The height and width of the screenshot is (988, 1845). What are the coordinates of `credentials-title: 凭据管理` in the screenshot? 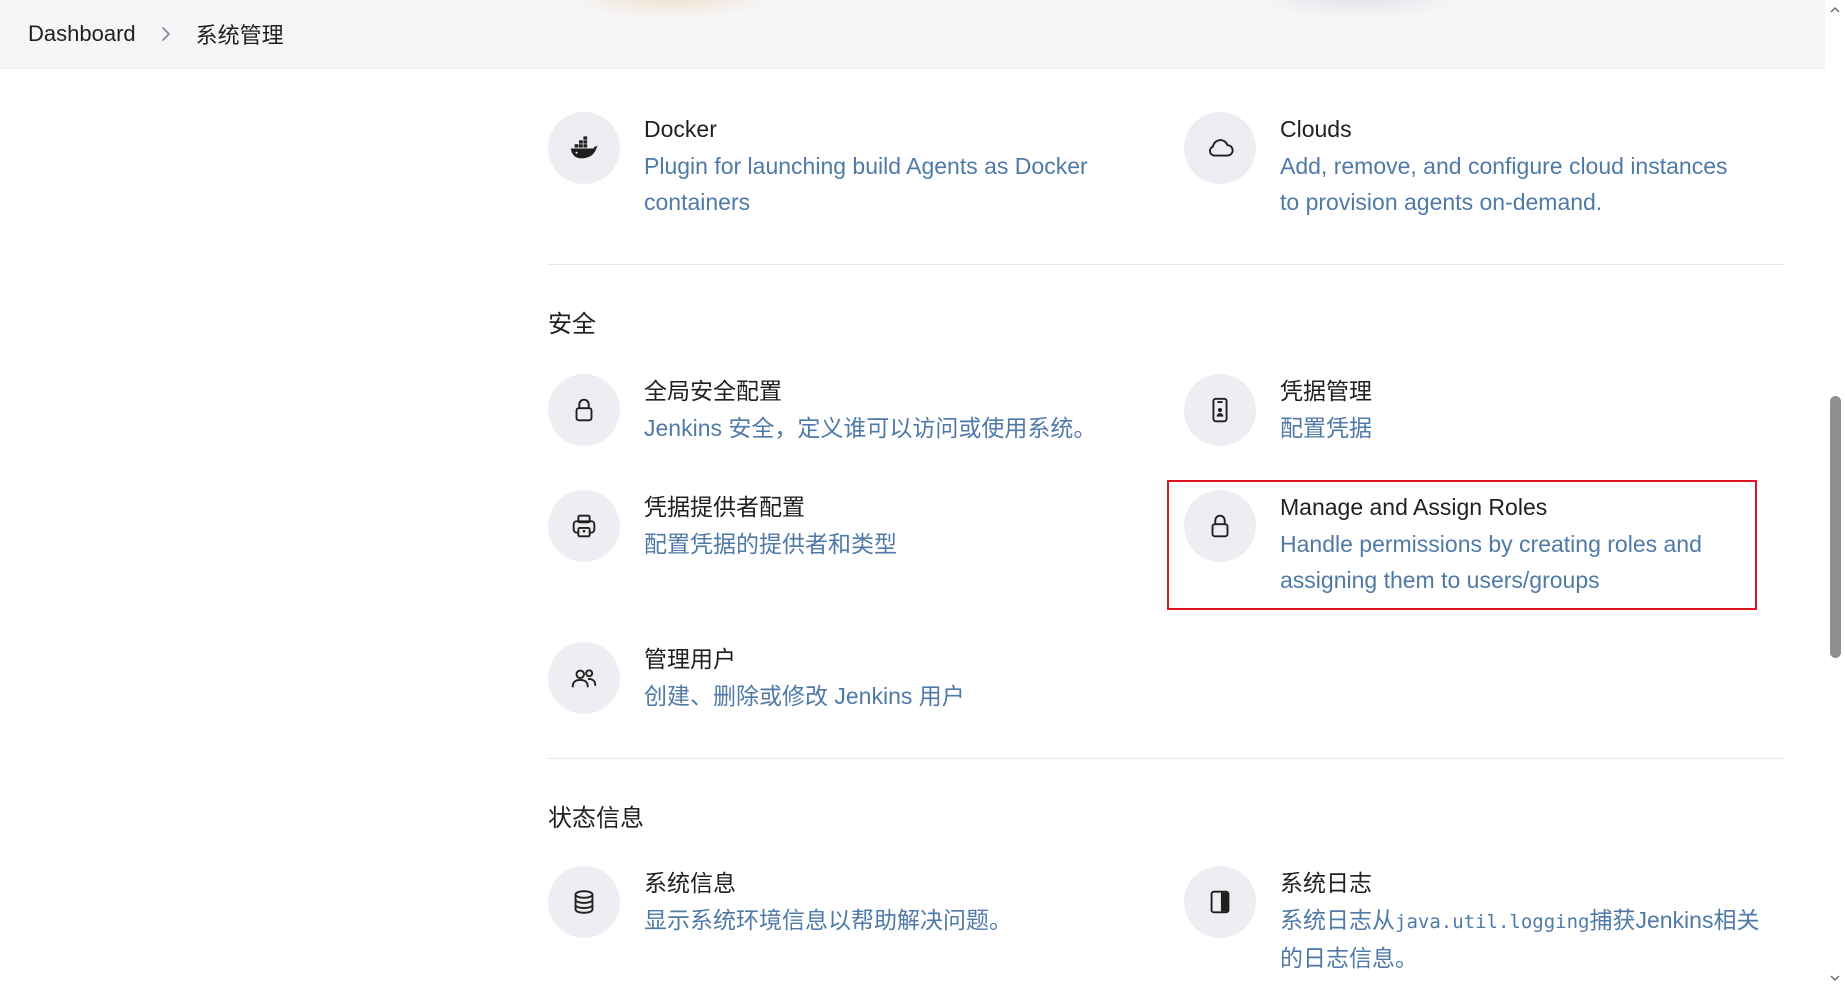 It's located at (1326, 391).